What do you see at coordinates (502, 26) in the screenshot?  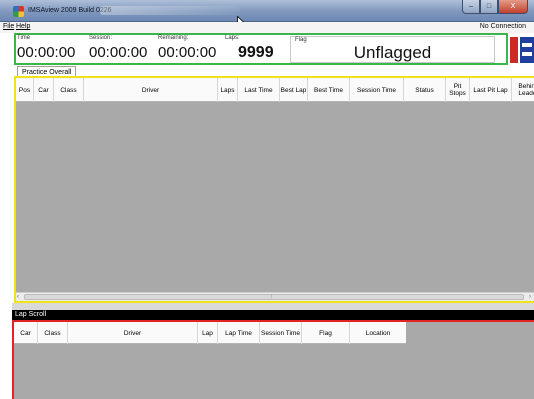 I see `connection-status: No Connection` at bounding box center [502, 26].